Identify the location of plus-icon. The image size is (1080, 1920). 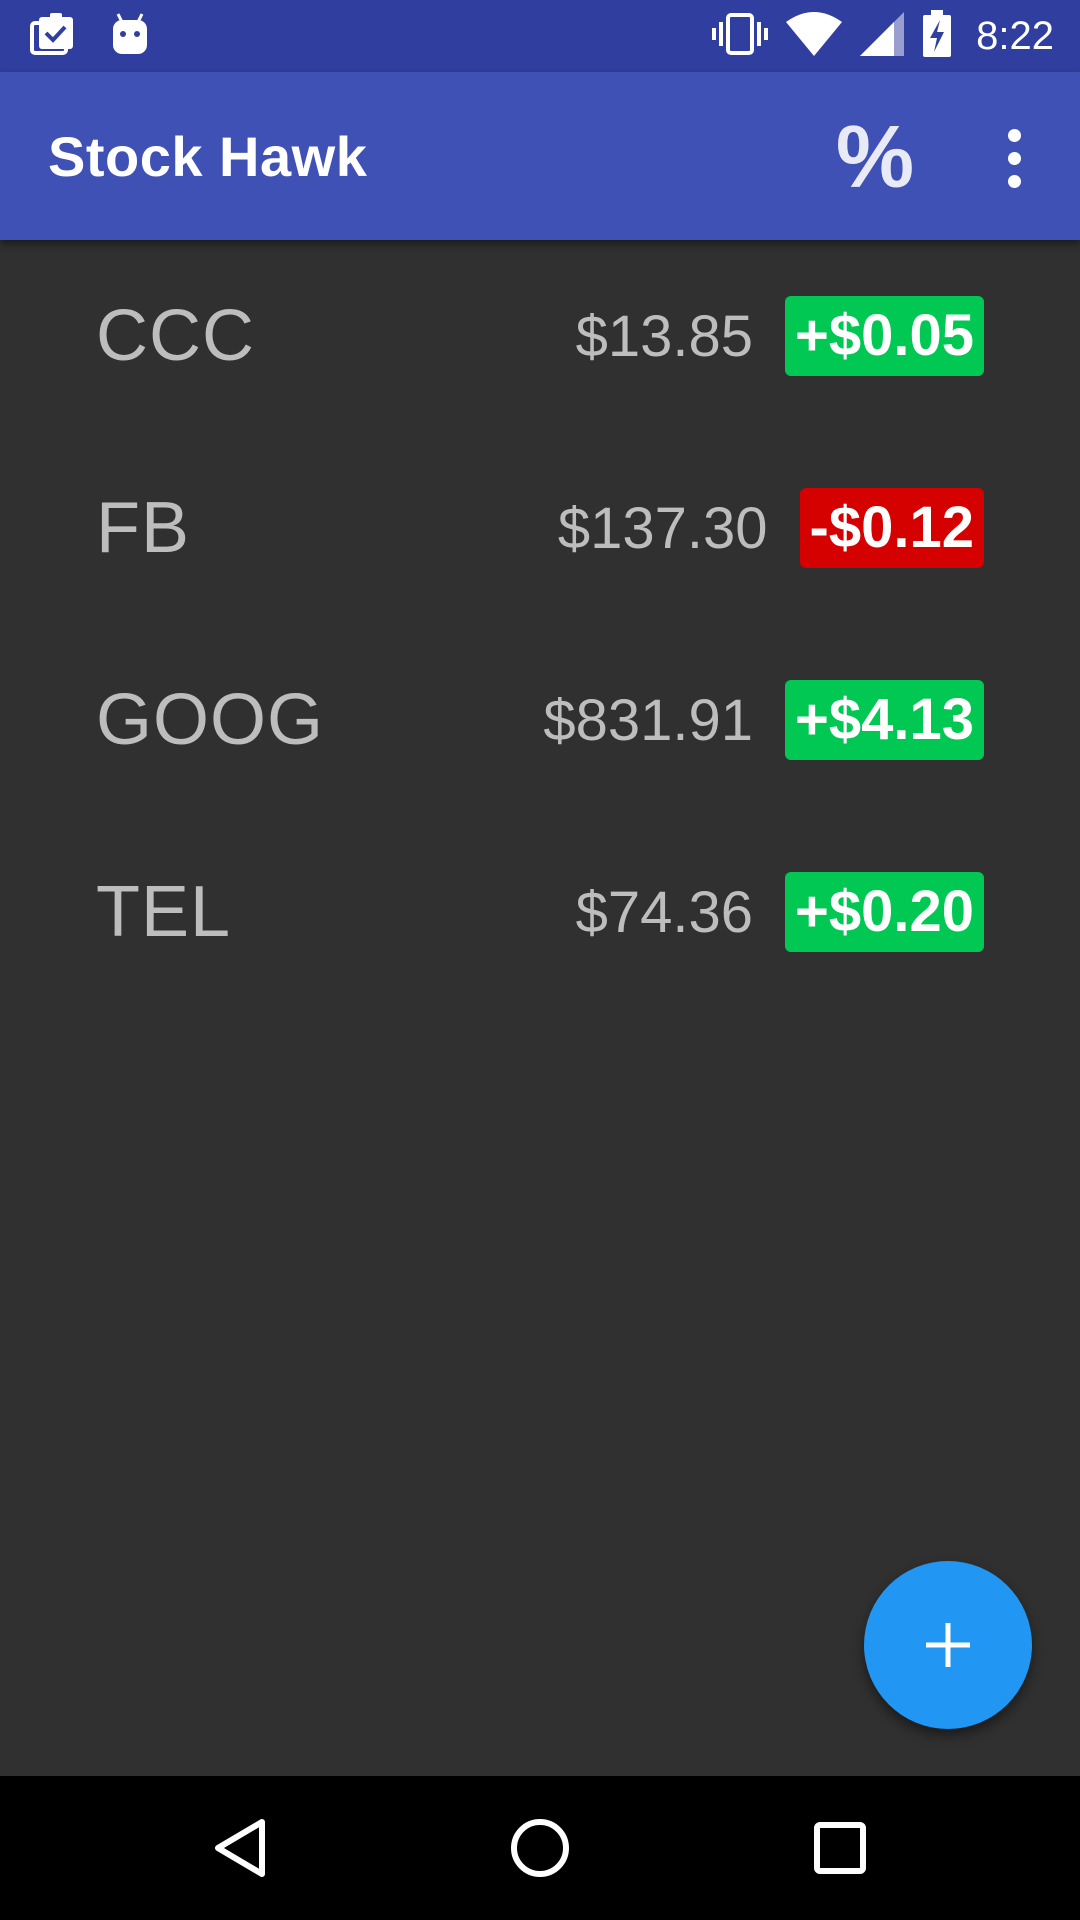
(948, 1645).